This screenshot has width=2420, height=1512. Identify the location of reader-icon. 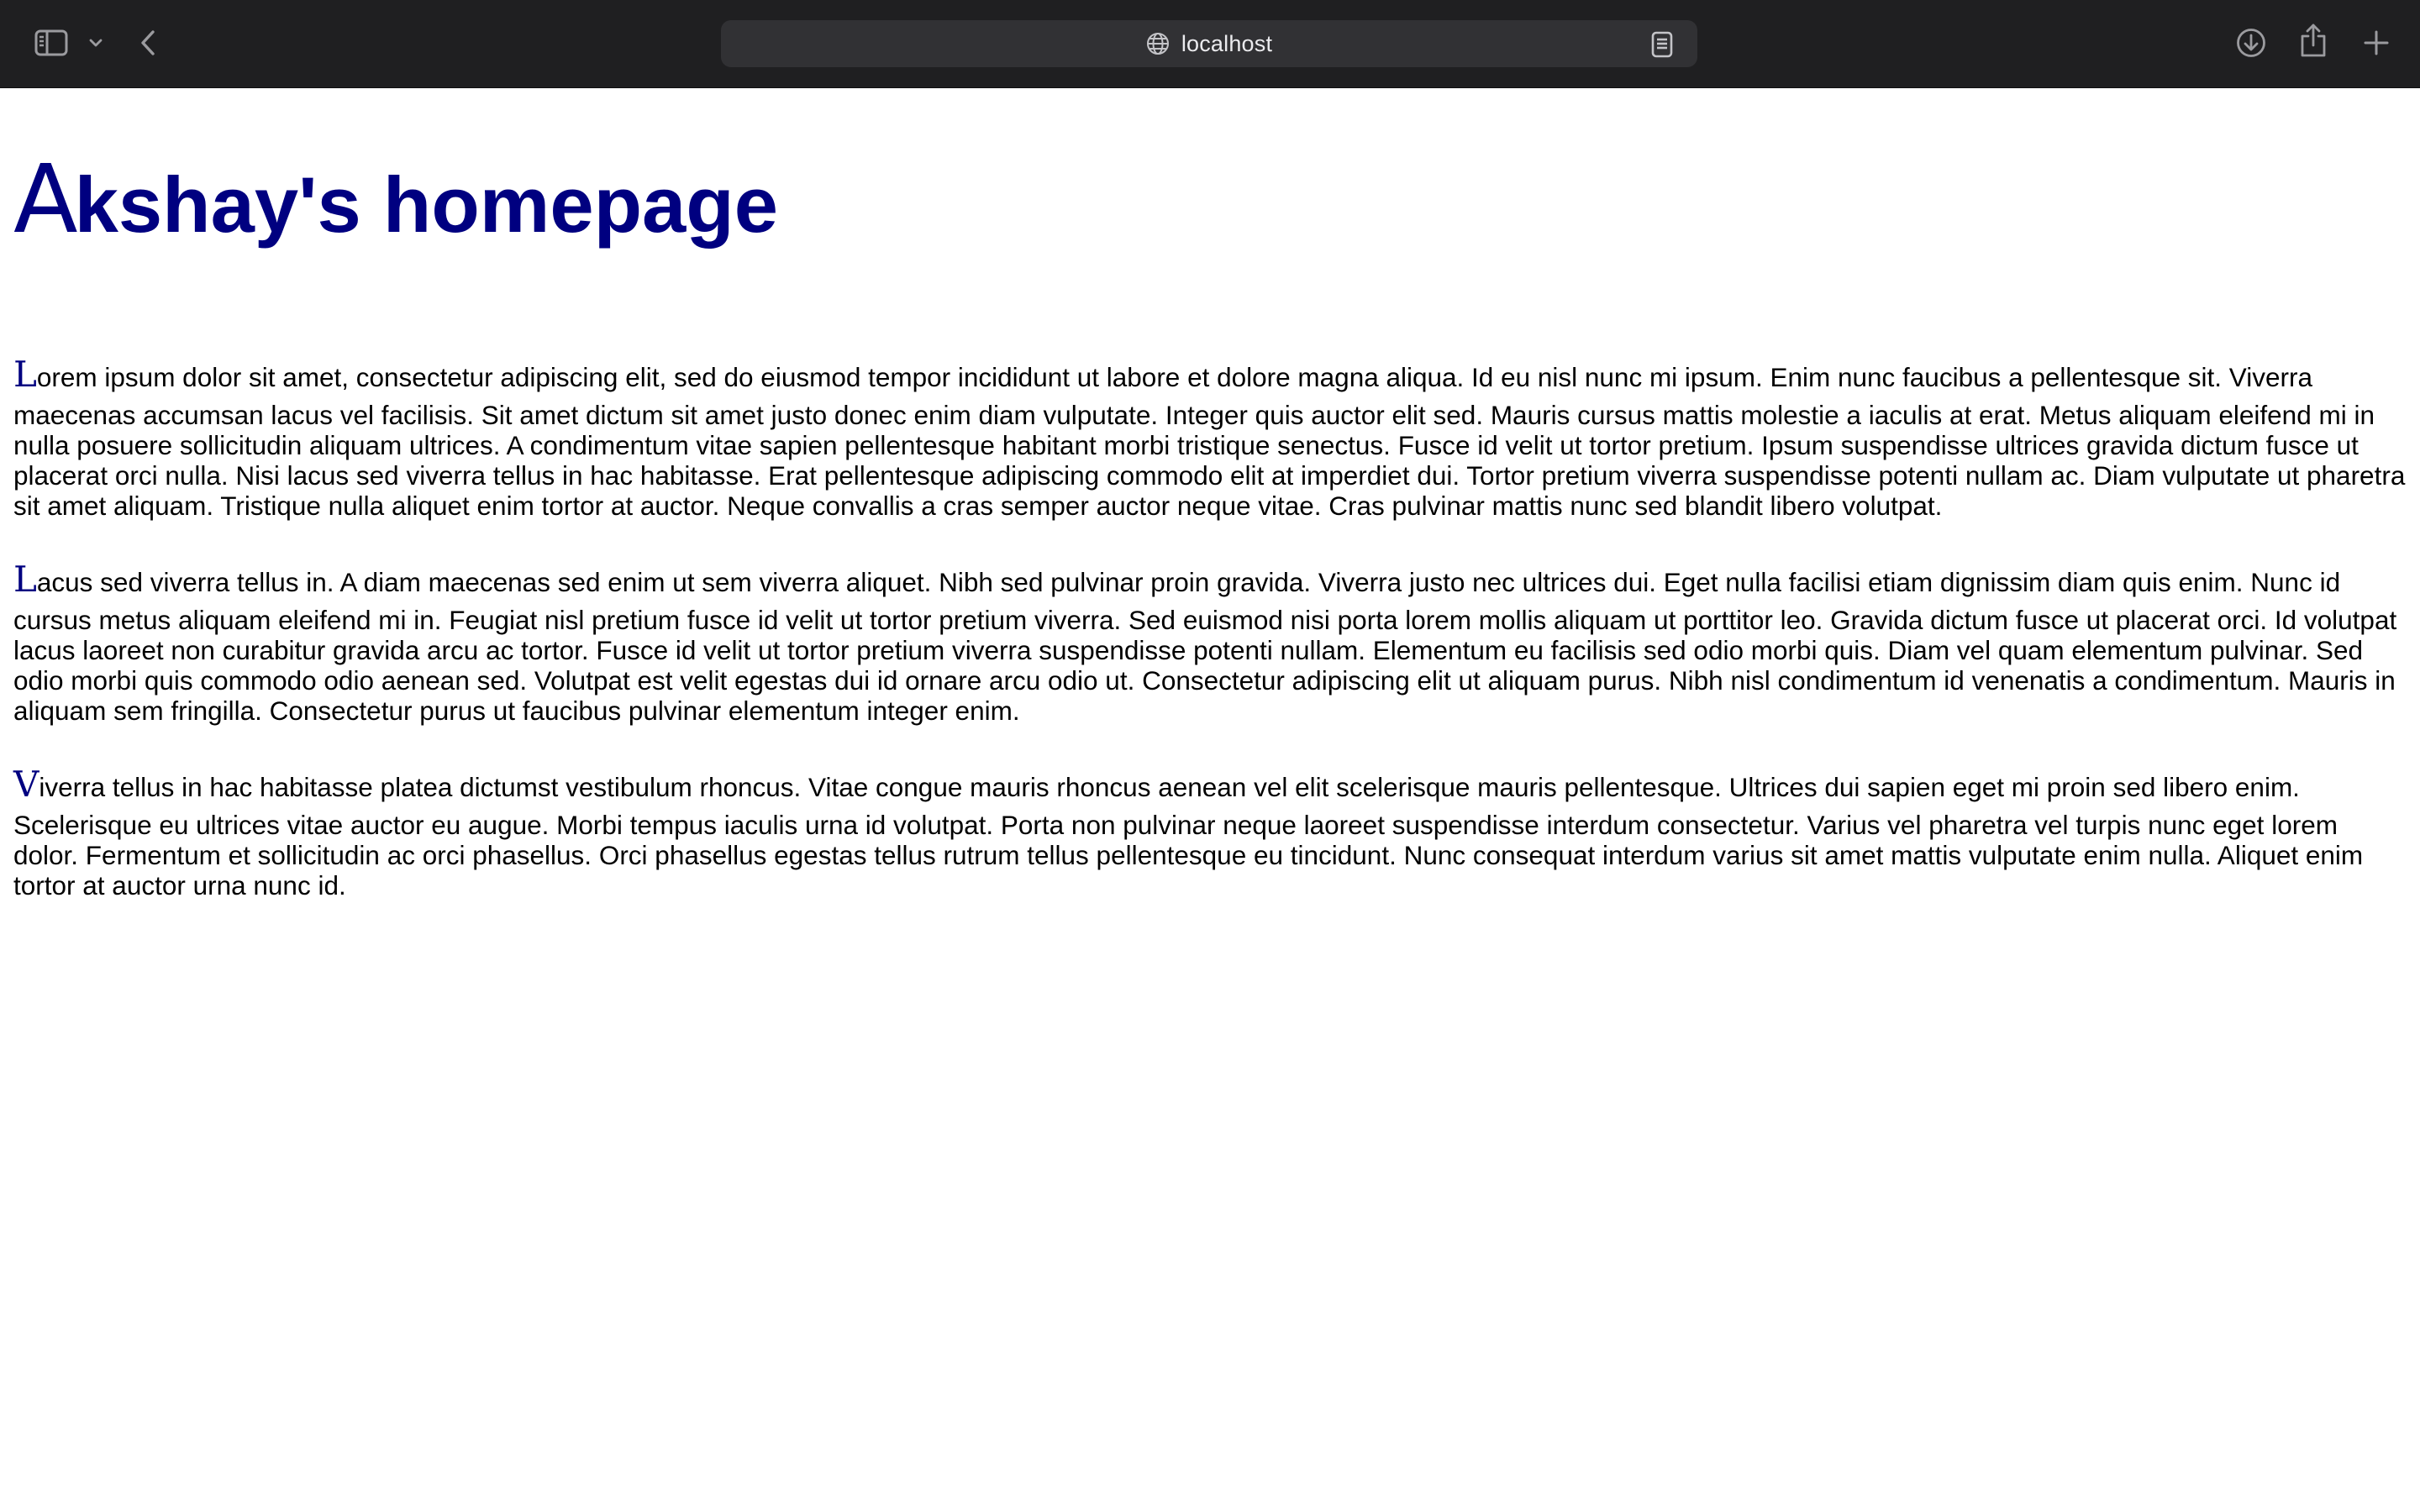
(1662, 44).